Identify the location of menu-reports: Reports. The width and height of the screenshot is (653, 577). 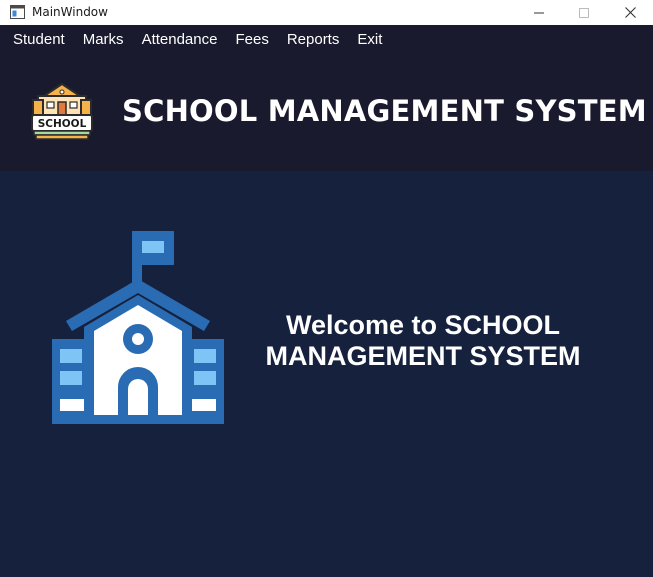
(313, 39).